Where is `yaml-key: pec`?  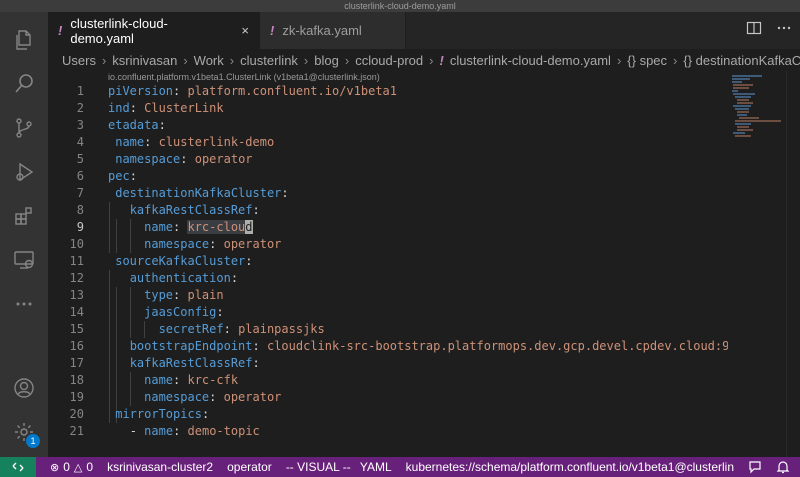
yaml-key: pec is located at coordinates (119, 176).